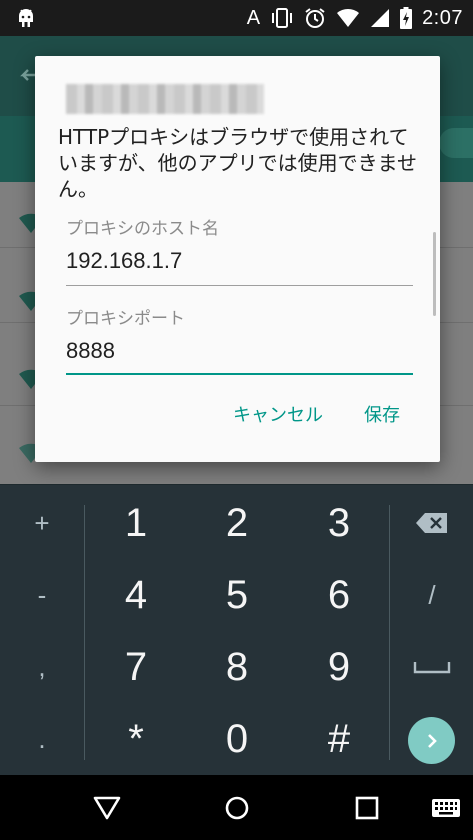  Describe the element at coordinates (142, 229) in the screenshot. I see `host-field-label: プロキシのホスト名` at that location.